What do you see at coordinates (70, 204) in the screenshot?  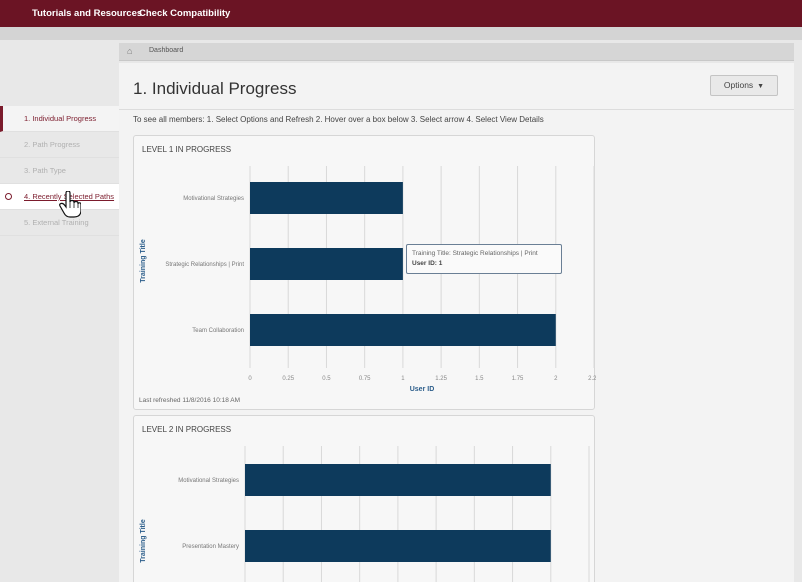 I see `hand-pointer-cursor-icon` at bounding box center [70, 204].